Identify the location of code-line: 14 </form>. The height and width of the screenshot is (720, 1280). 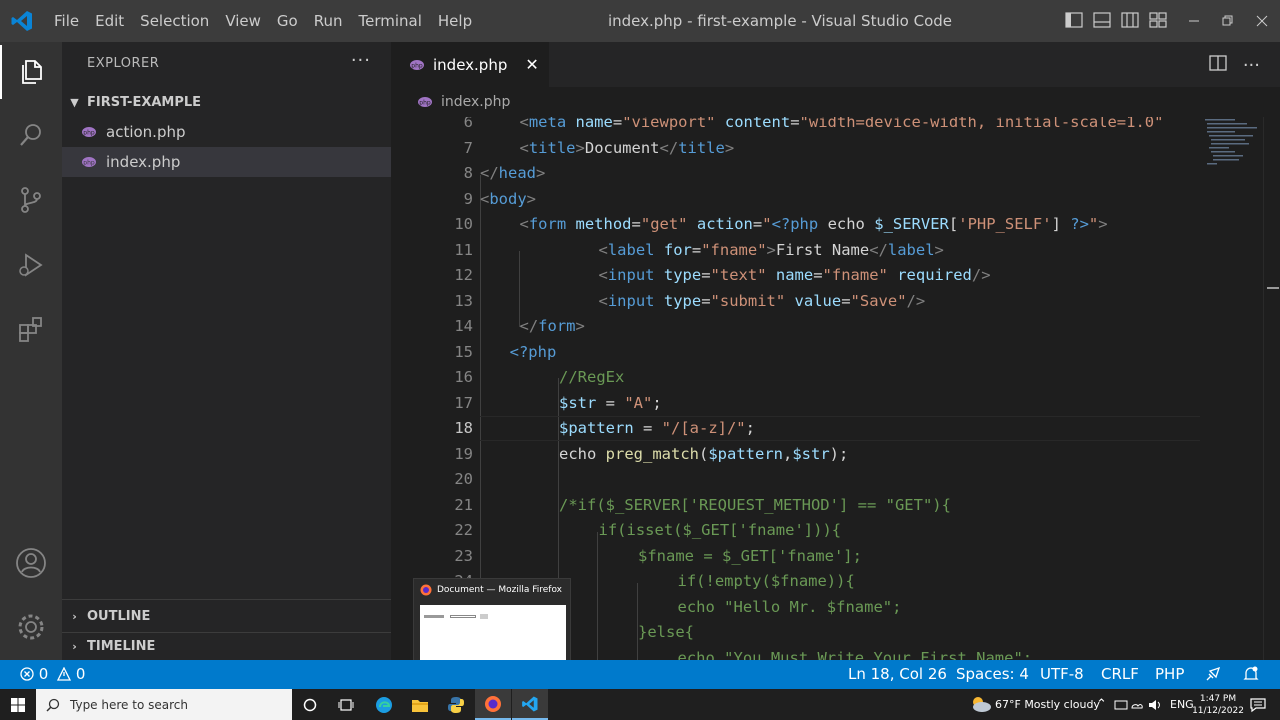
(796, 326).